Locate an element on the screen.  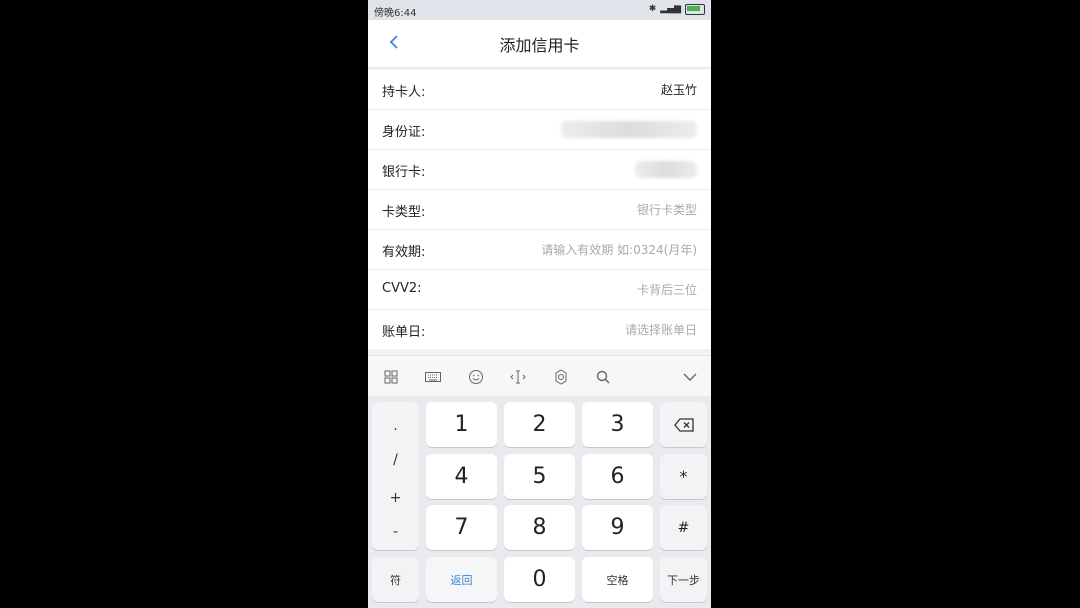
backspace-key is located at coordinates (683, 424).